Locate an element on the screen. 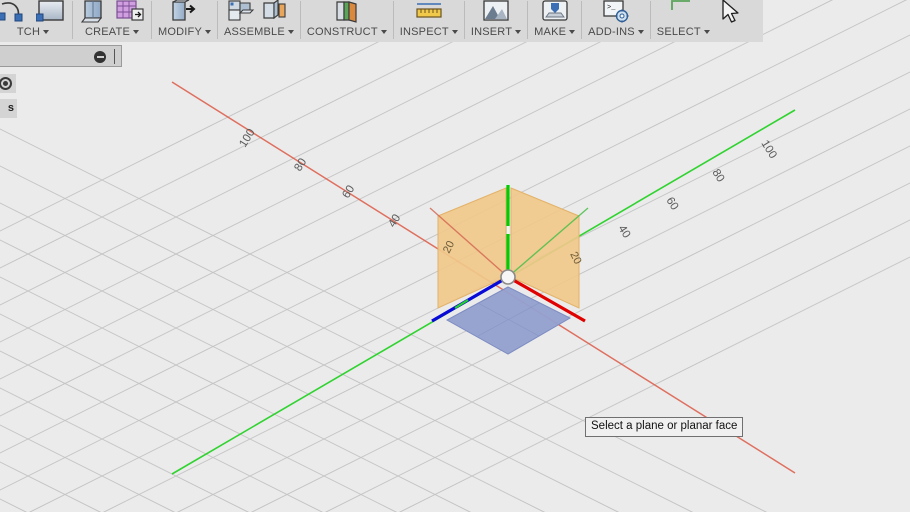 This screenshot has height=512, width=910. toolbar-group-modify: MODIFY is located at coordinates (184, 21).